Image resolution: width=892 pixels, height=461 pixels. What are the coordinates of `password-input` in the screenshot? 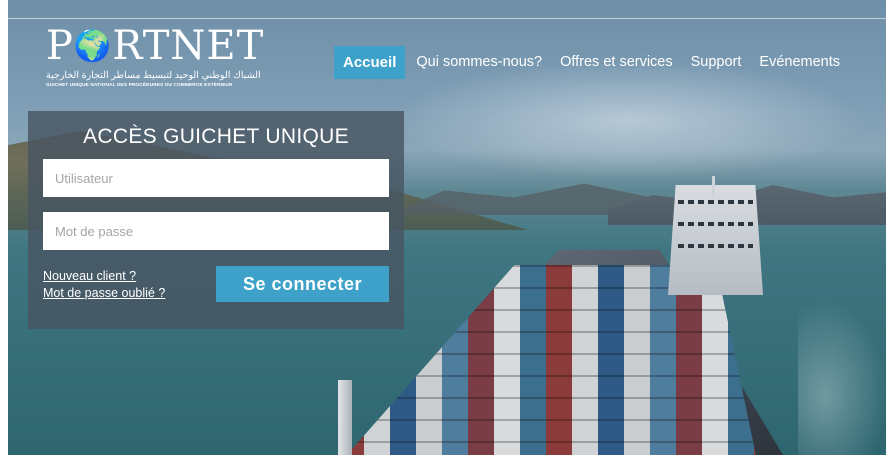 It's located at (216, 231).